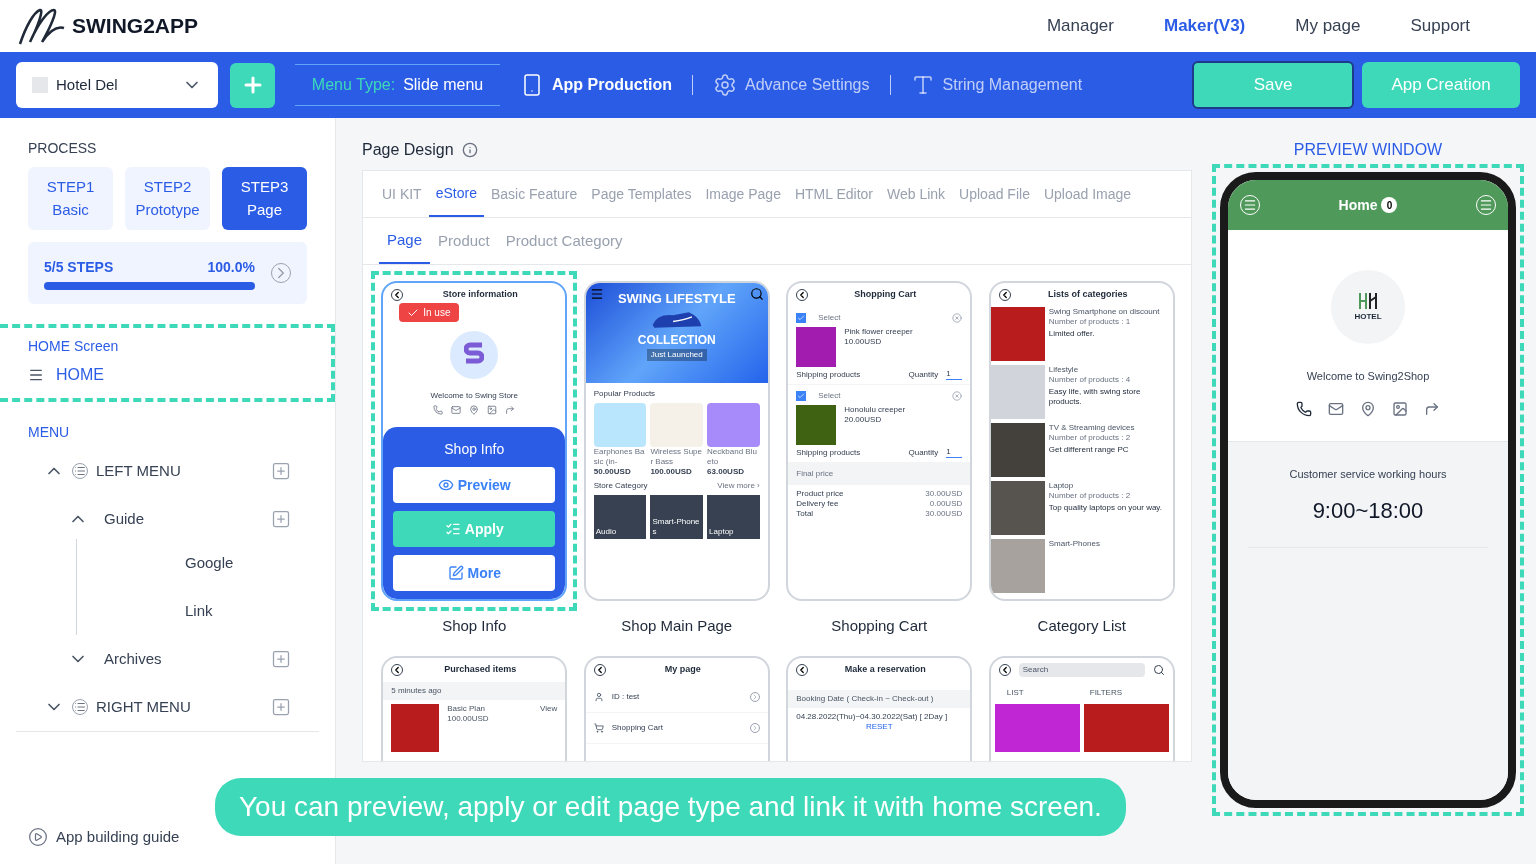 The image size is (1536, 864). Describe the element at coordinates (879, 626) in the screenshot. I see `template-caption: Shopping Cart` at that location.